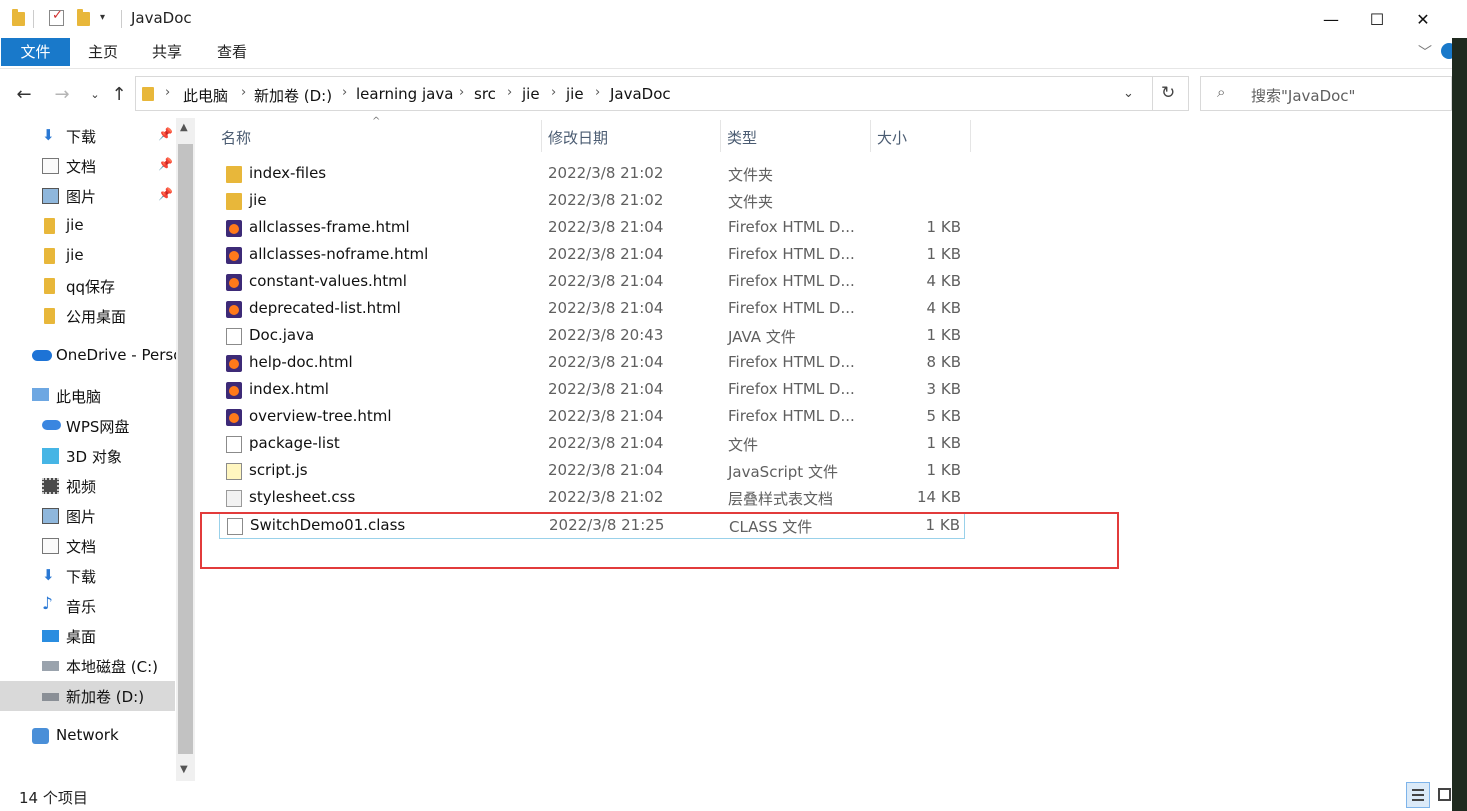  What do you see at coordinates (119, 94) in the screenshot?
I see `up-arrow-icon: ↑` at bounding box center [119, 94].